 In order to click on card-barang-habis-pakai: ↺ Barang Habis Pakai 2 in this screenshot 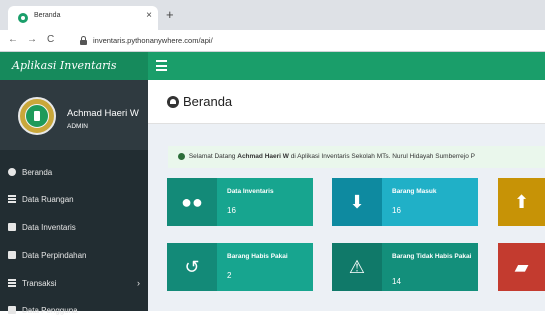, I will do `click(240, 267)`.